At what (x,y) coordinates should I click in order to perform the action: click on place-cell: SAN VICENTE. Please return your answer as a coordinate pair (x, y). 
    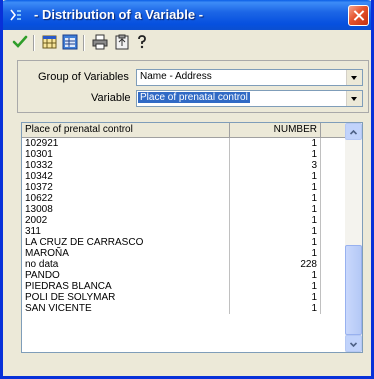
    Looking at the image, I should click on (126, 308).